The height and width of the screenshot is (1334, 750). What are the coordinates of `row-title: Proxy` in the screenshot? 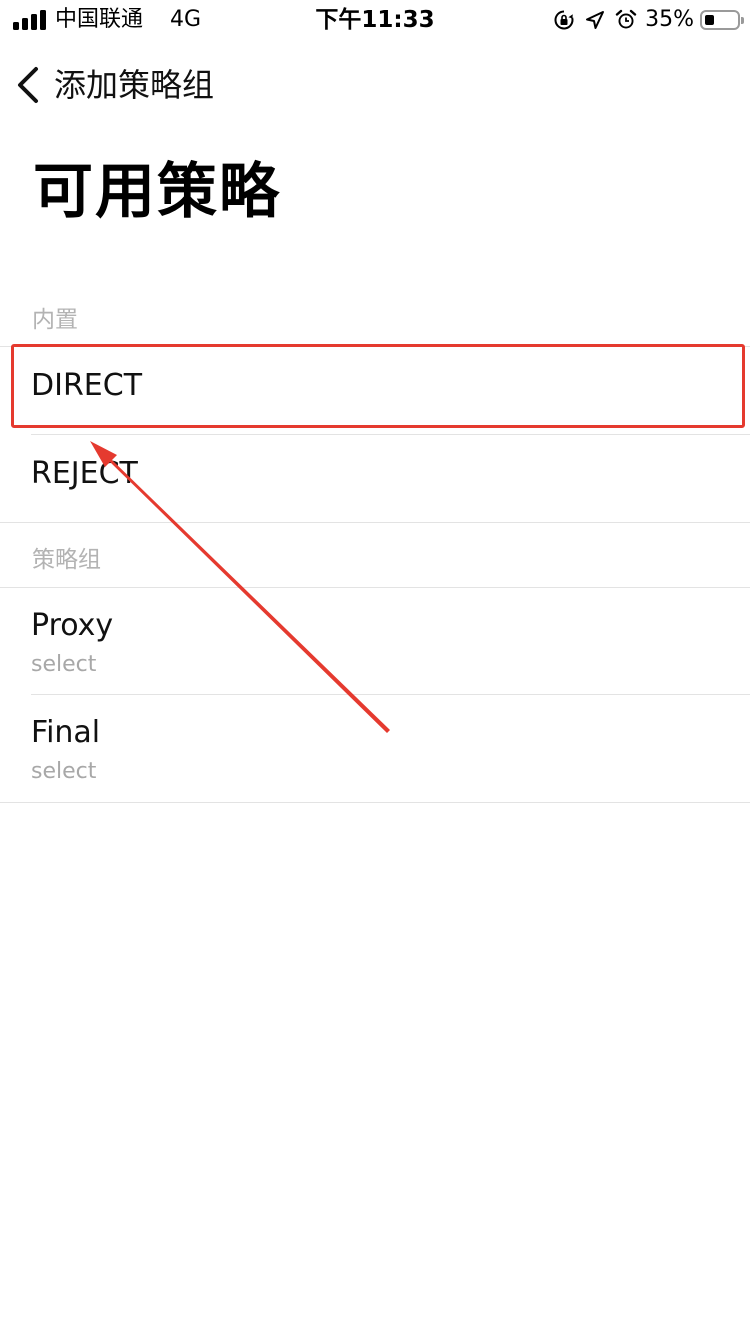 It's located at (72, 625).